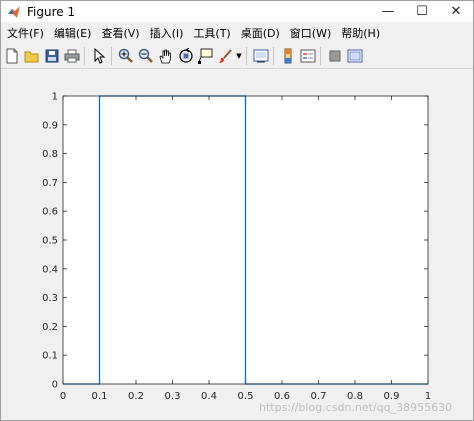  What do you see at coordinates (63, 396) in the screenshot?
I see `x-tick-label: 0` at bounding box center [63, 396].